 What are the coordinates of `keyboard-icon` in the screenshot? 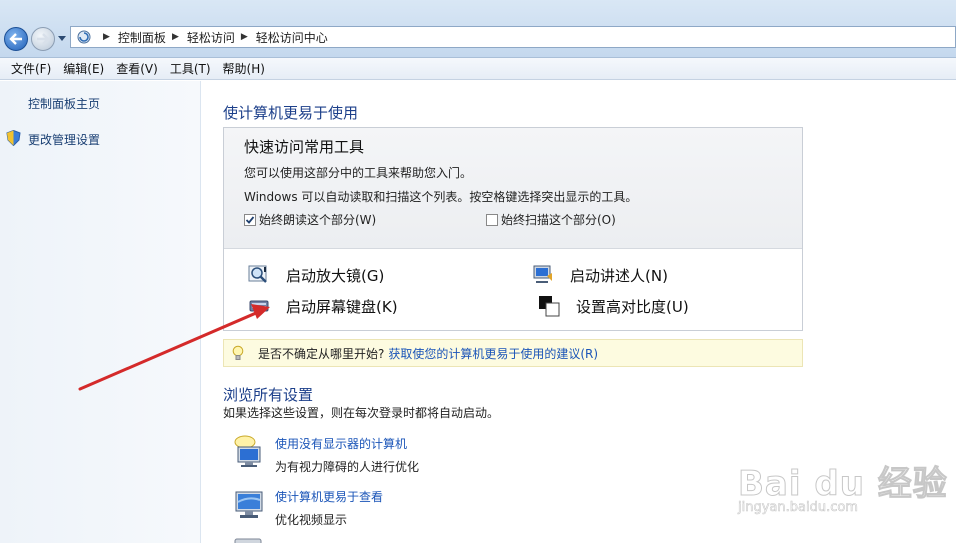 It's located at (259, 306).